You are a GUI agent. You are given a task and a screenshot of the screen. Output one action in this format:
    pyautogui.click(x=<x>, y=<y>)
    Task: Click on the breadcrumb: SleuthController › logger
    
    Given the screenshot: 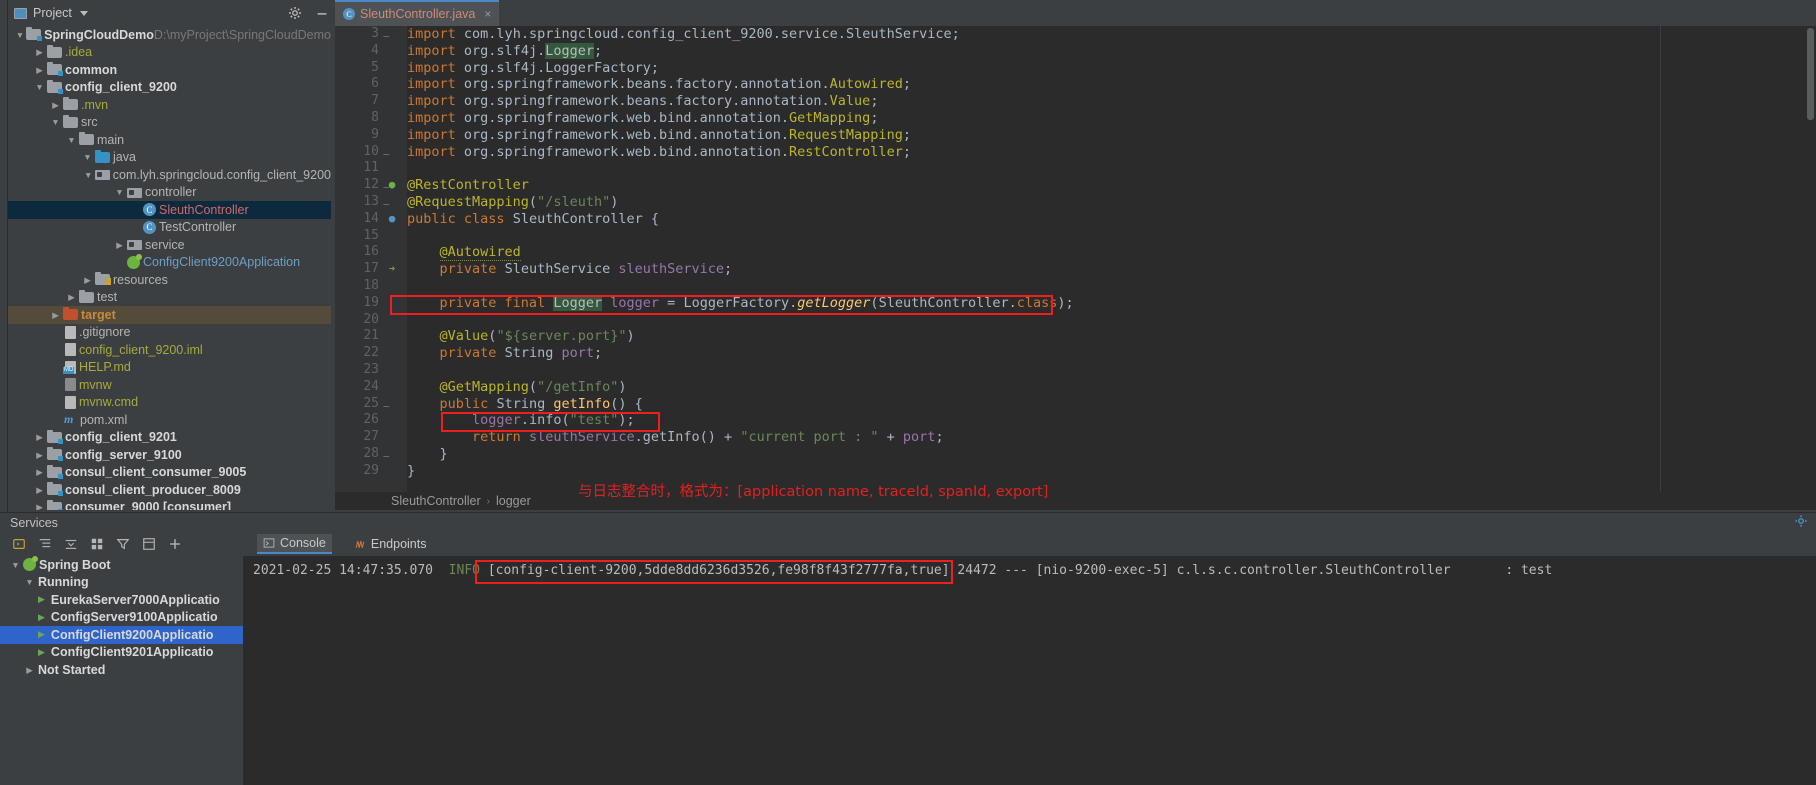 What is the action you would take?
    pyautogui.click(x=1075, y=501)
    